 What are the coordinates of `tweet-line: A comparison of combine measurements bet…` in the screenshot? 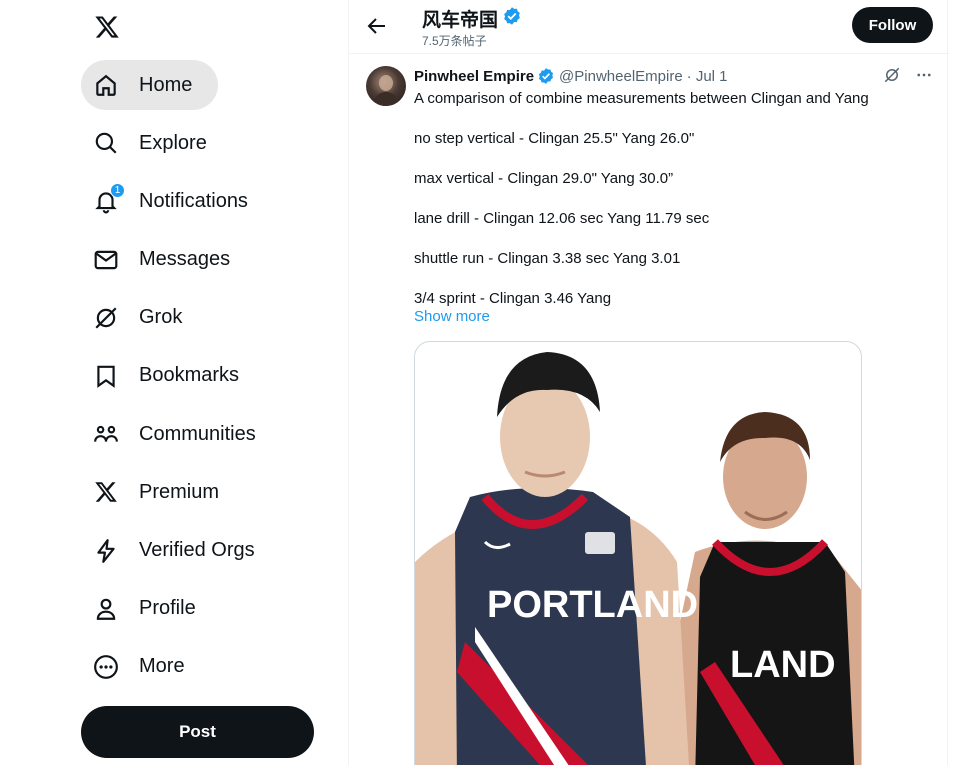 It's located at (641, 98).